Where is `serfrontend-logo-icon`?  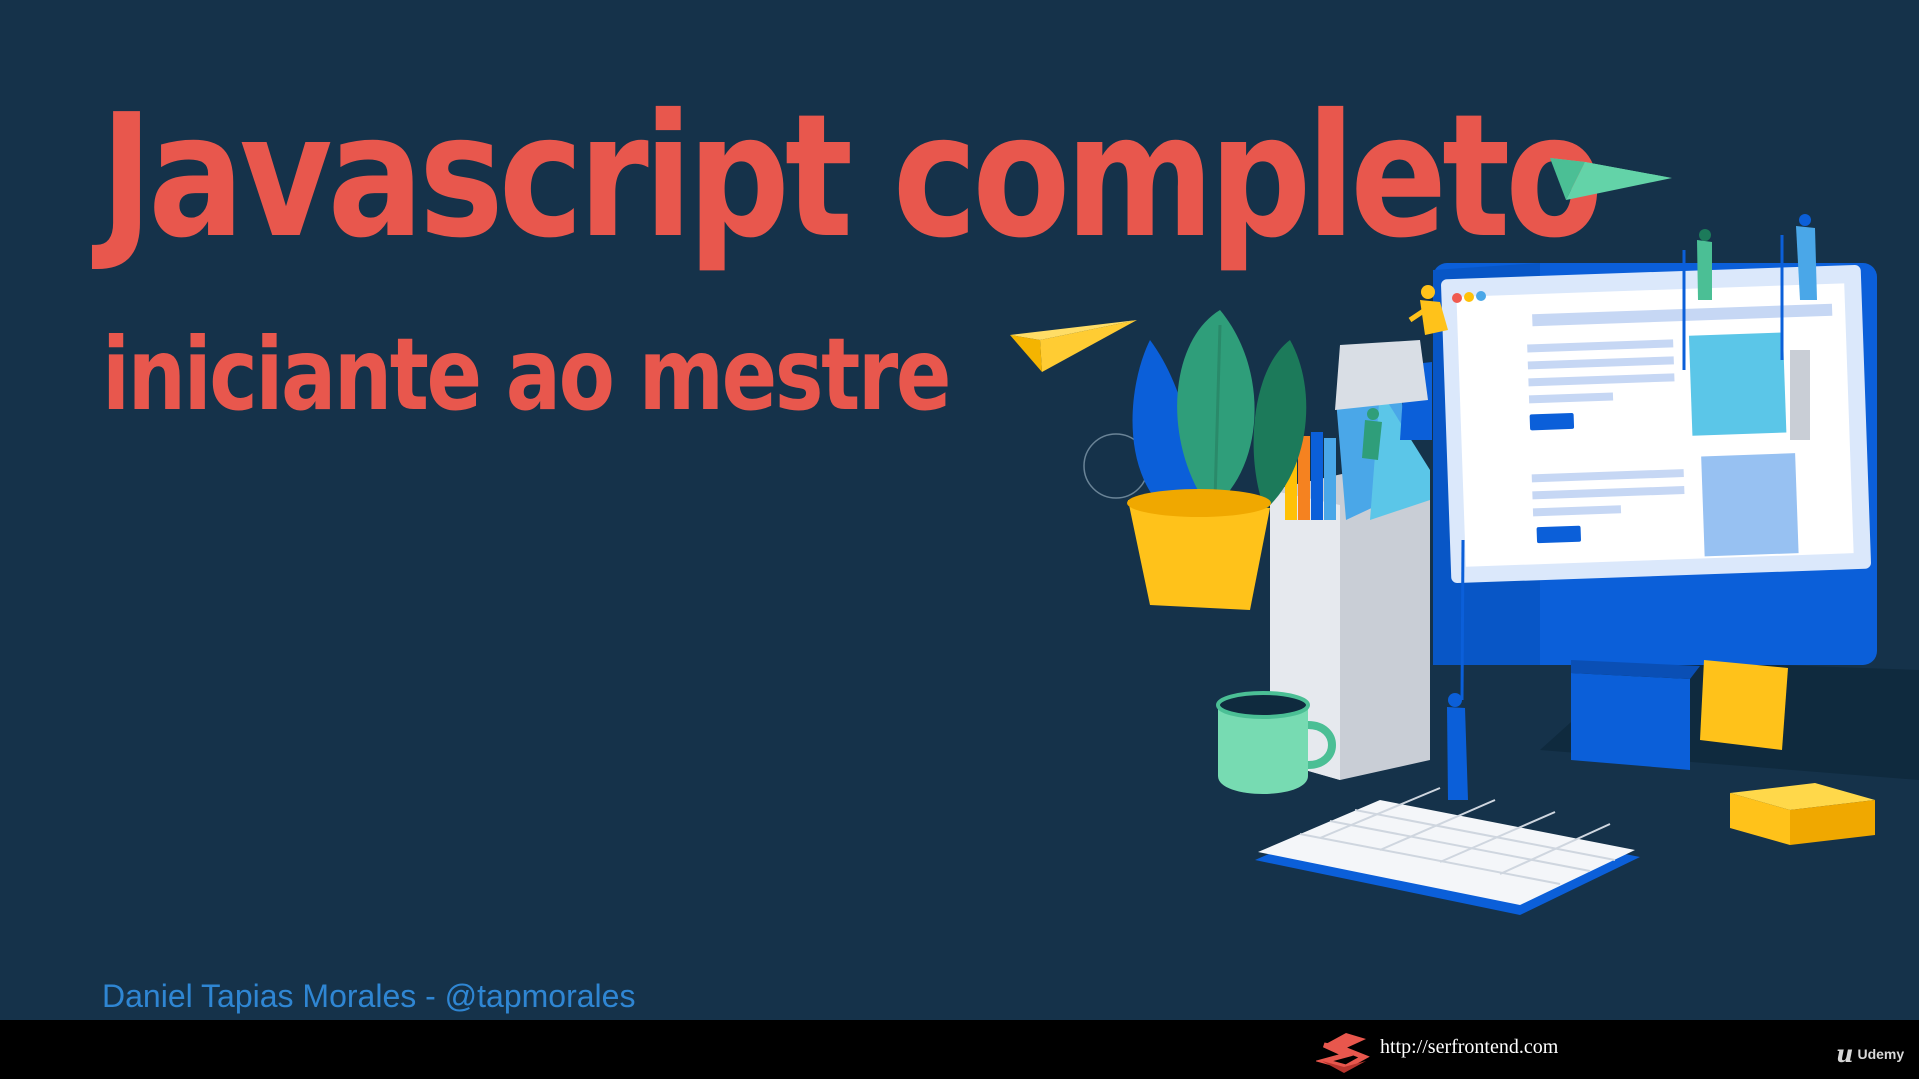
serfrontend-logo-icon is located at coordinates (1343, 1053).